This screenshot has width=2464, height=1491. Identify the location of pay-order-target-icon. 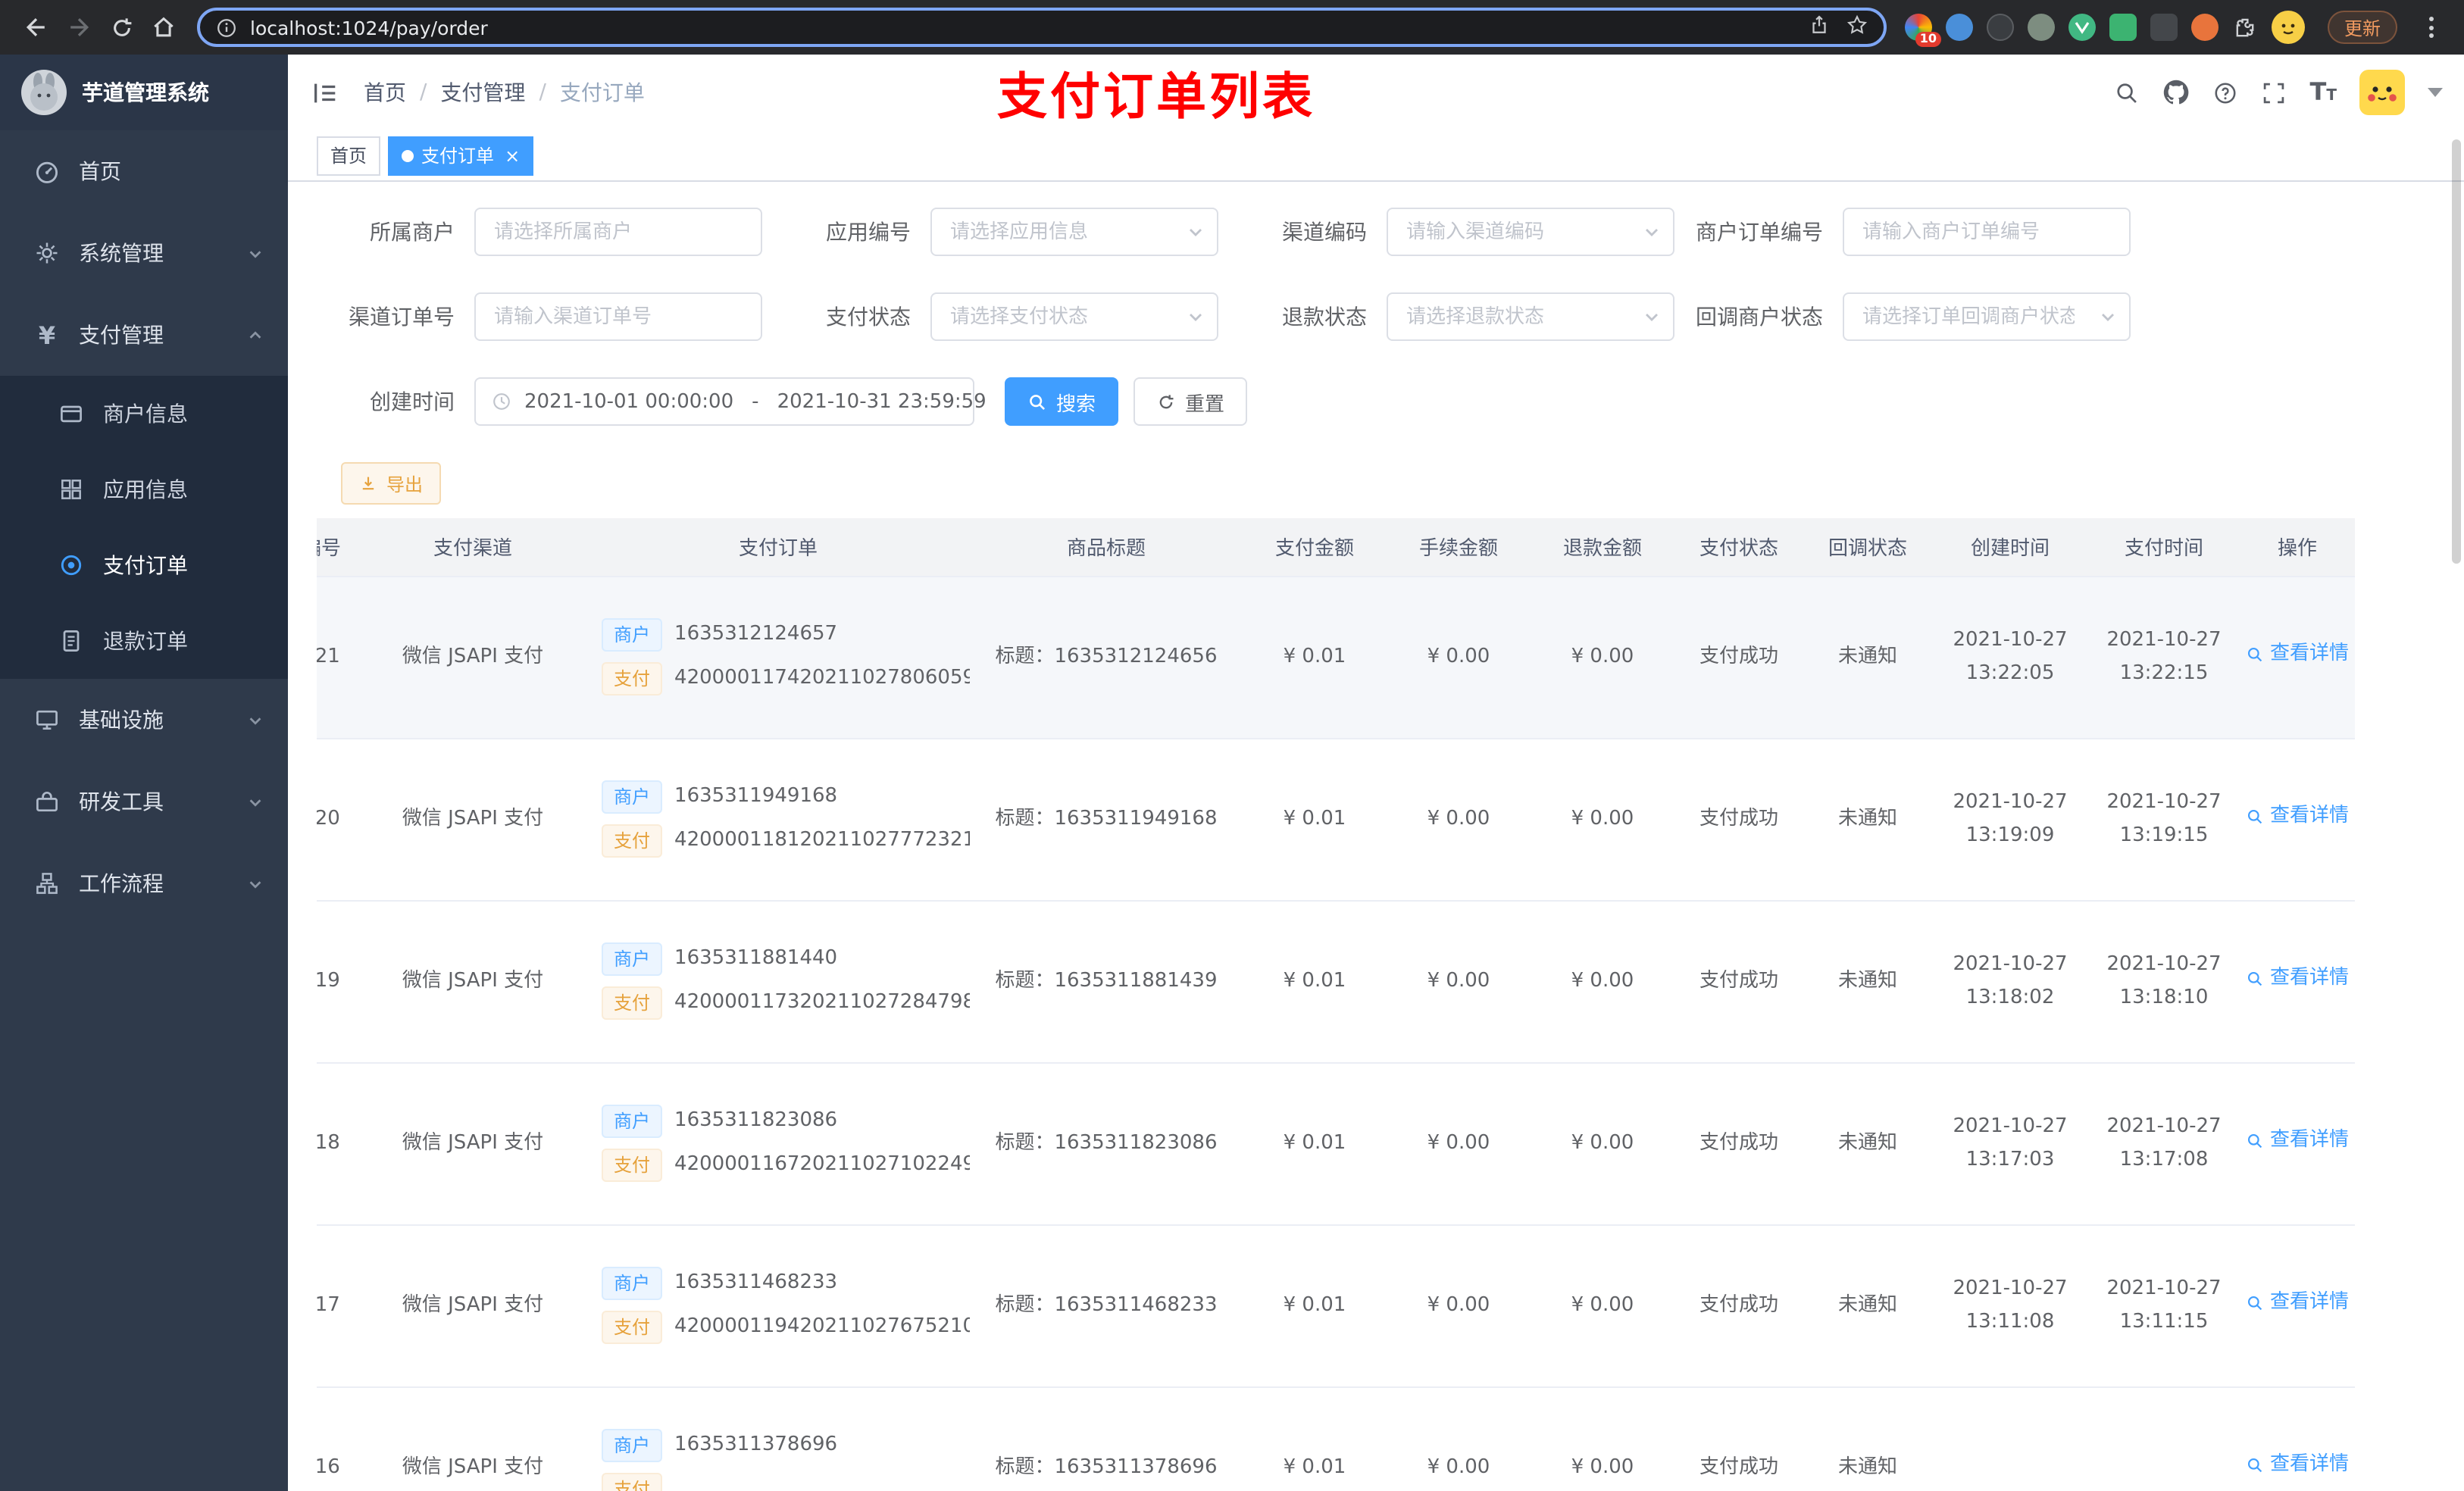
(71, 565).